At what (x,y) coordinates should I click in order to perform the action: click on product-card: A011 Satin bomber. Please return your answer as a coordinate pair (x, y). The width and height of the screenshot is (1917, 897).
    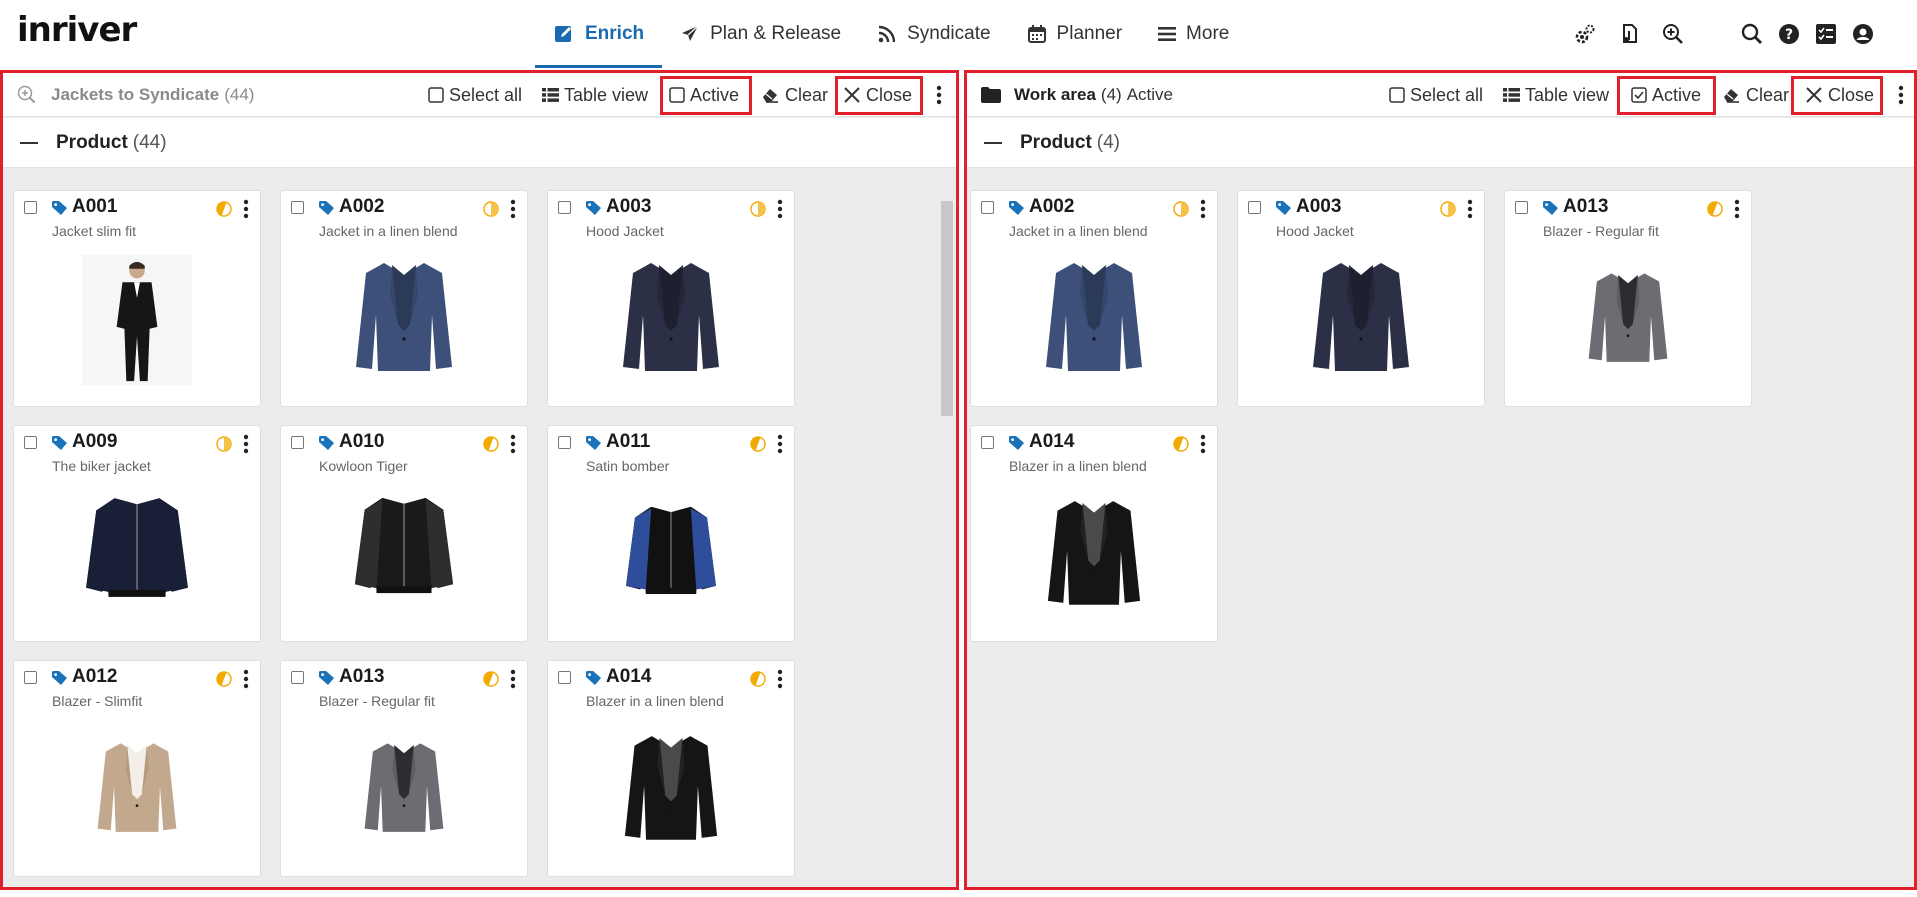
    Looking at the image, I should click on (671, 533).